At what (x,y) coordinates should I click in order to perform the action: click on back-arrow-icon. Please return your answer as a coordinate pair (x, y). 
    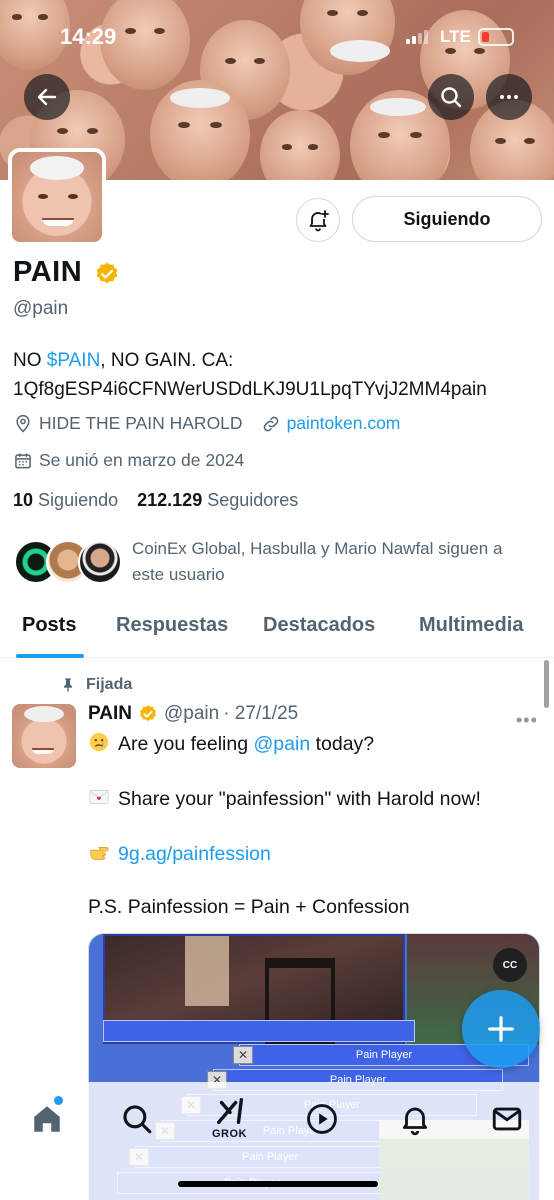
    Looking at the image, I should click on (47, 97).